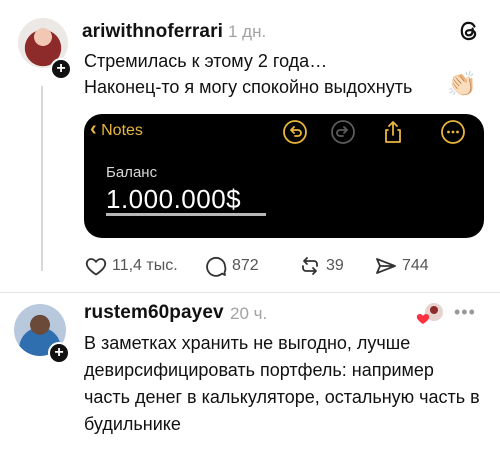  Describe the element at coordinates (310, 266) in the screenshot. I see `repost-icon` at that location.